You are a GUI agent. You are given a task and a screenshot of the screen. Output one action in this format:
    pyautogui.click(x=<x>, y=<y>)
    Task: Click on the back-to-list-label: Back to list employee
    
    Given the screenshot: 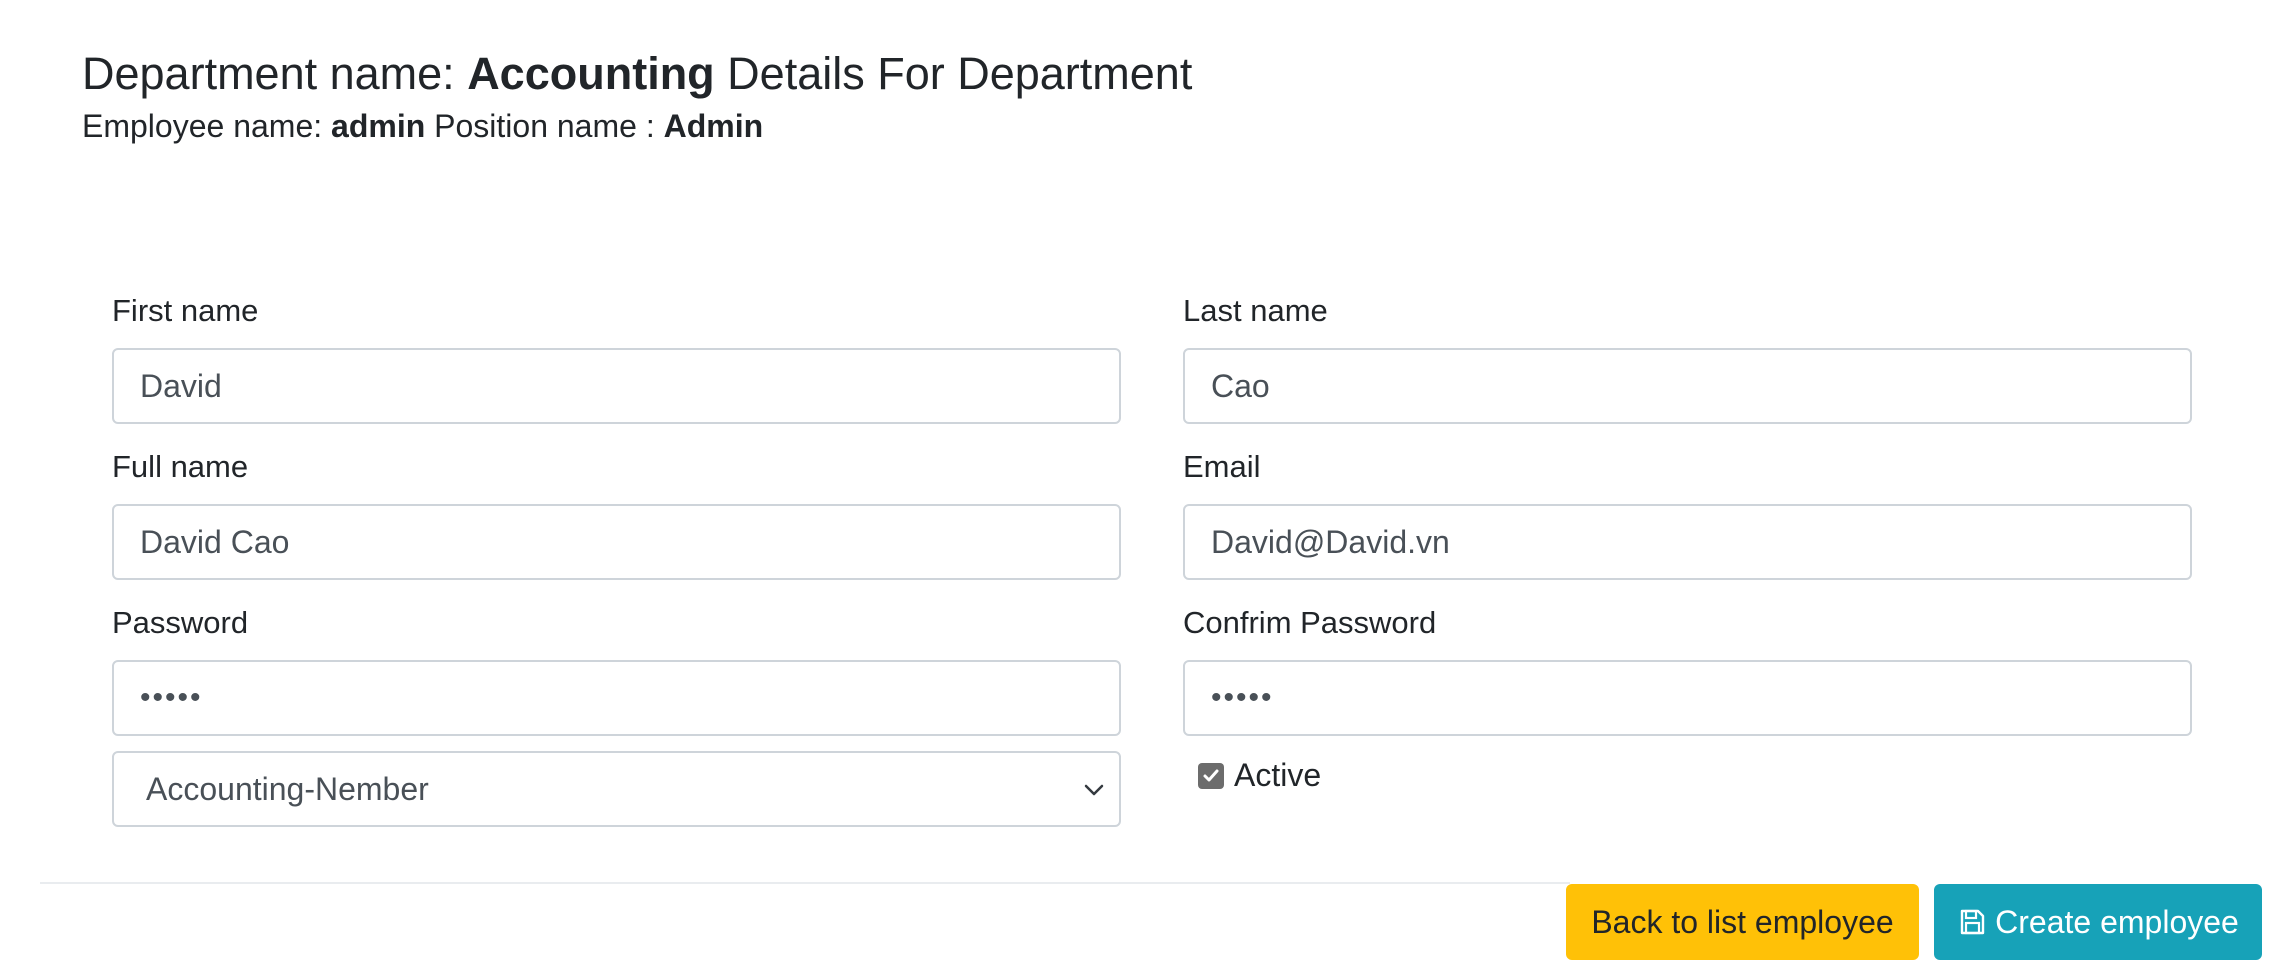 What is the action you would take?
    pyautogui.click(x=1742, y=921)
    